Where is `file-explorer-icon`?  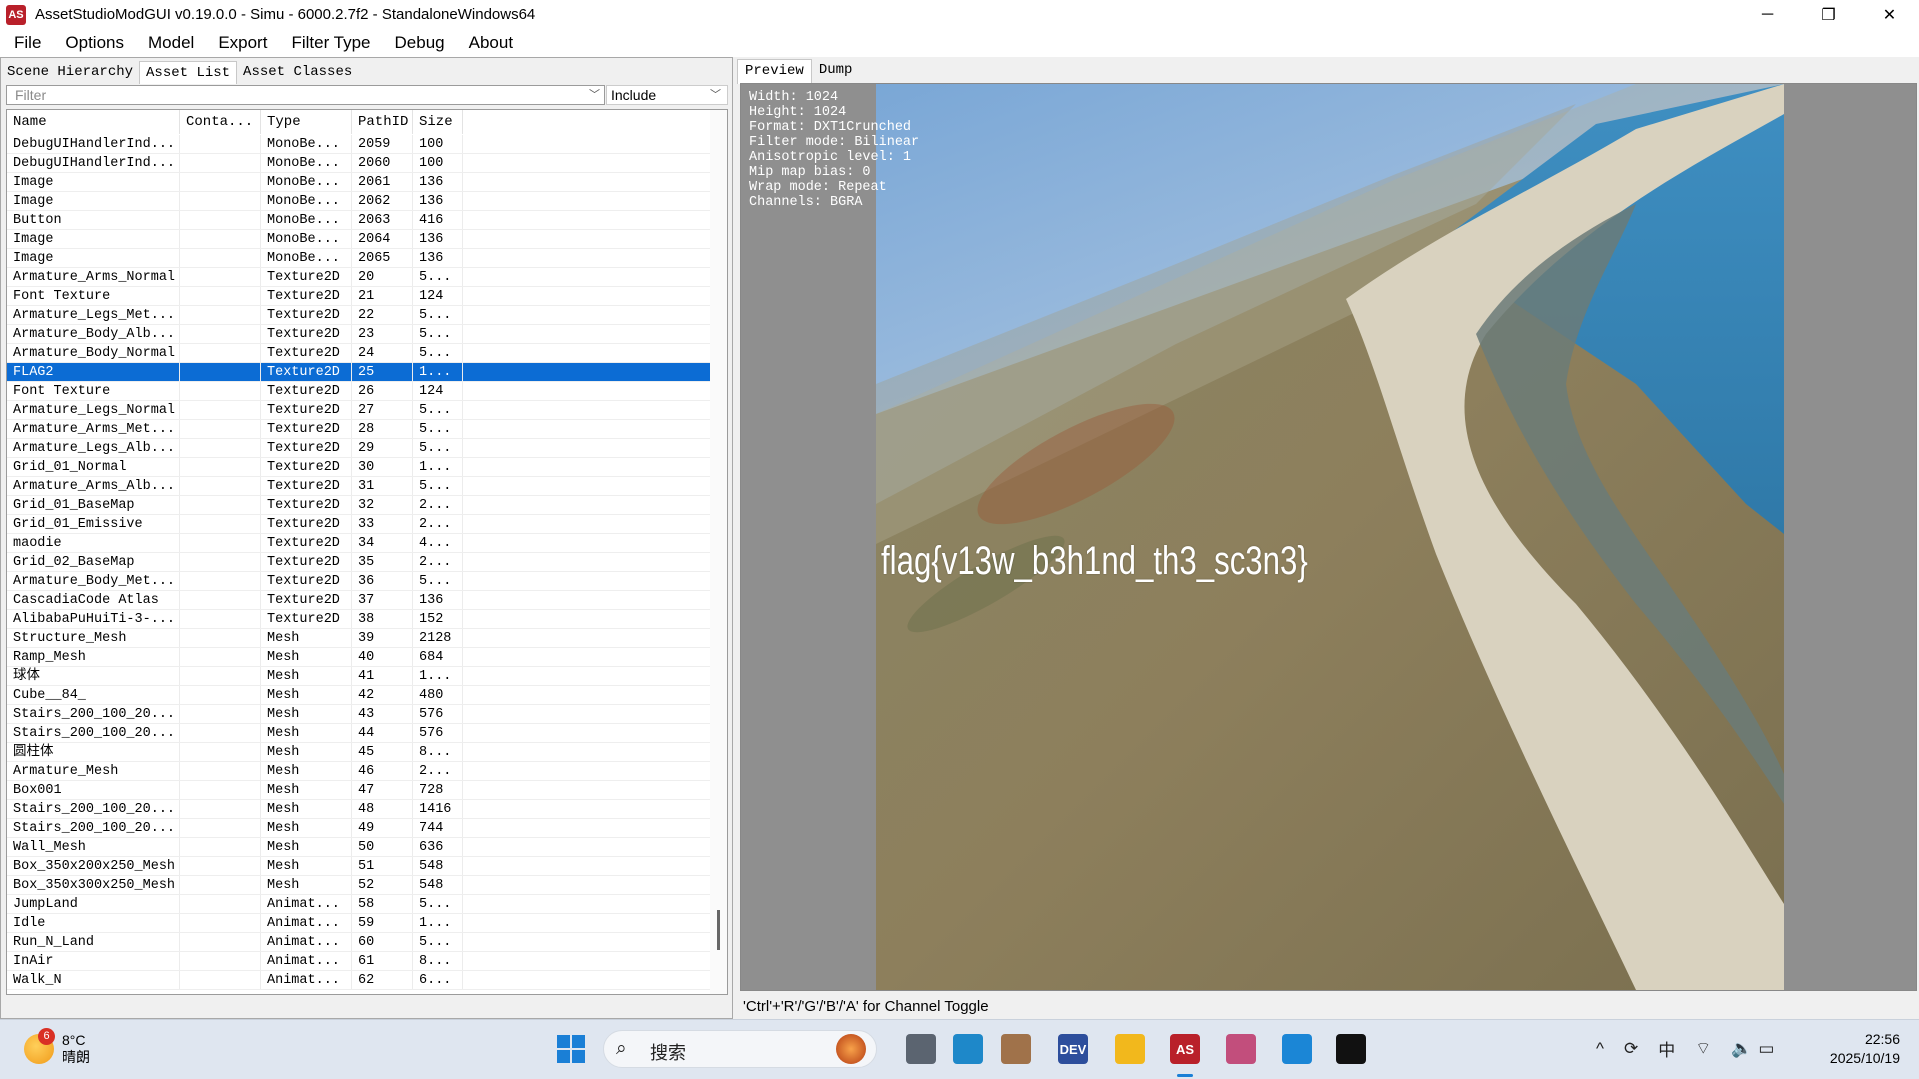 file-explorer-icon is located at coordinates (1130, 1049).